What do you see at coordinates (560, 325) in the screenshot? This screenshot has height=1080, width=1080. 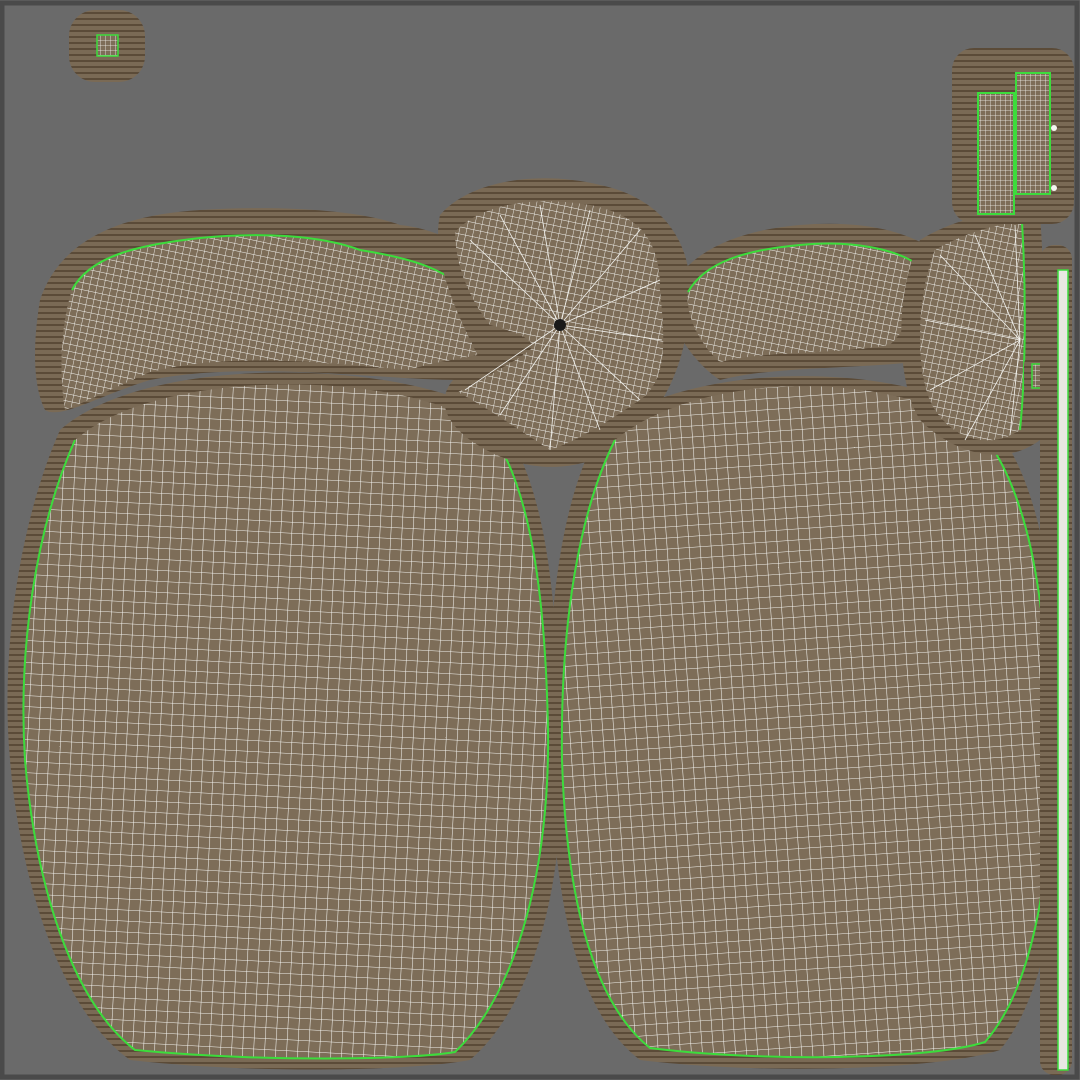 I see `bag-top-cap-left-pole` at bounding box center [560, 325].